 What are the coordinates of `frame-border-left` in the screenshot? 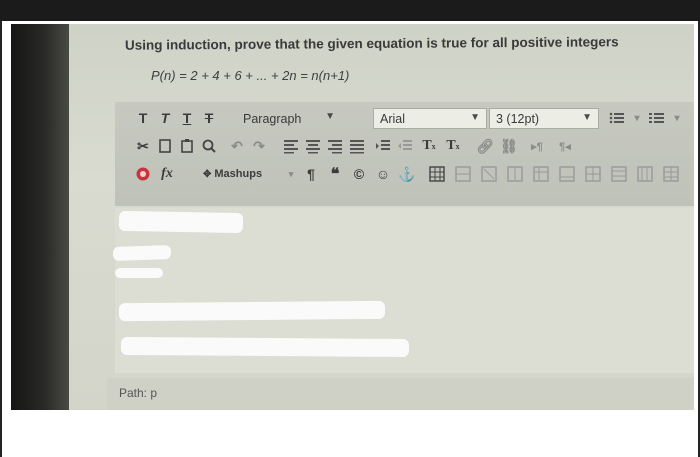 It's located at (1, 239).